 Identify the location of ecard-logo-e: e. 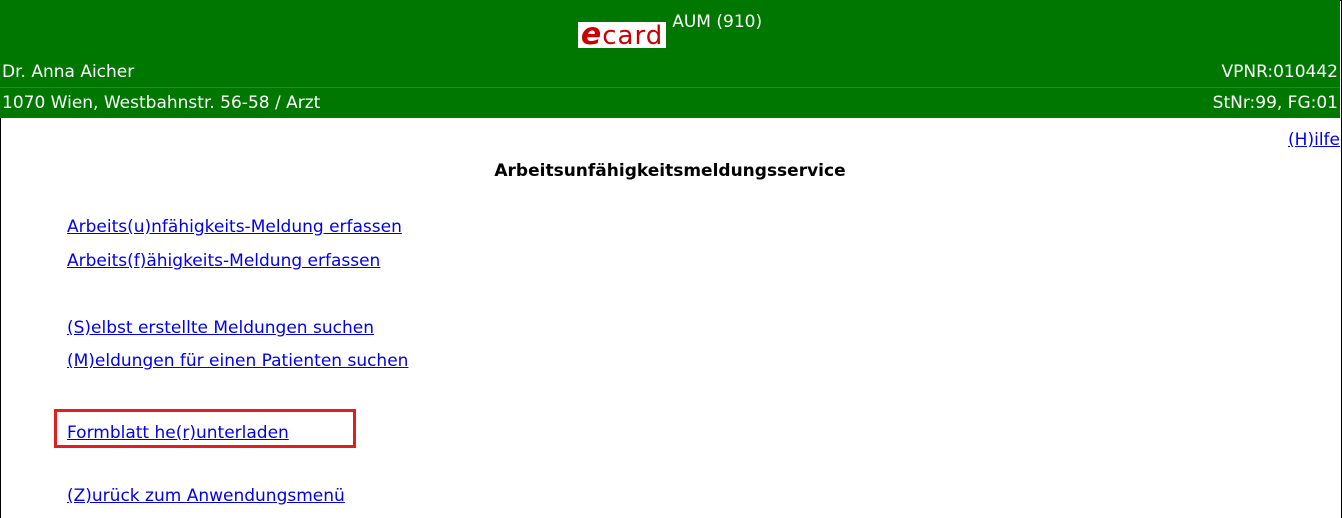
(591, 34).